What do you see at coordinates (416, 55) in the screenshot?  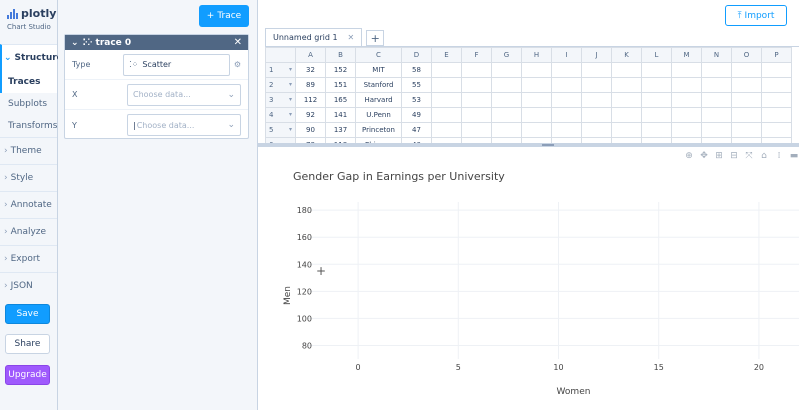 I see `column-header: D` at bounding box center [416, 55].